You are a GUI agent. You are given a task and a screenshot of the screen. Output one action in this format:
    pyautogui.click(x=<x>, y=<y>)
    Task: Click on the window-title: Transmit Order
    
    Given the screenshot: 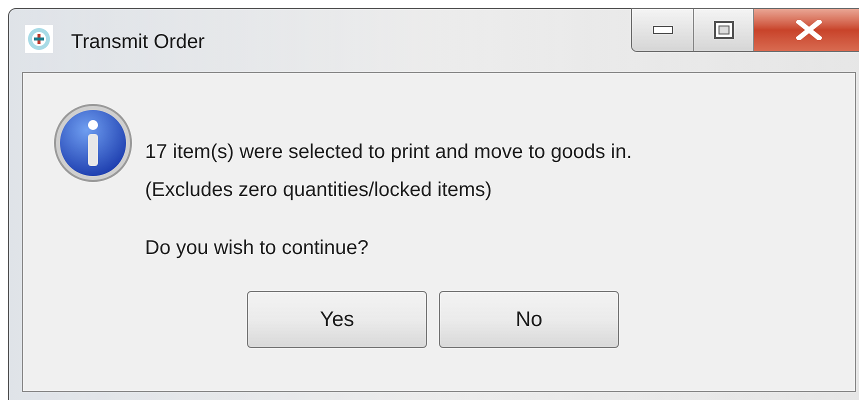 What is the action you would take?
    pyautogui.click(x=138, y=42)
    